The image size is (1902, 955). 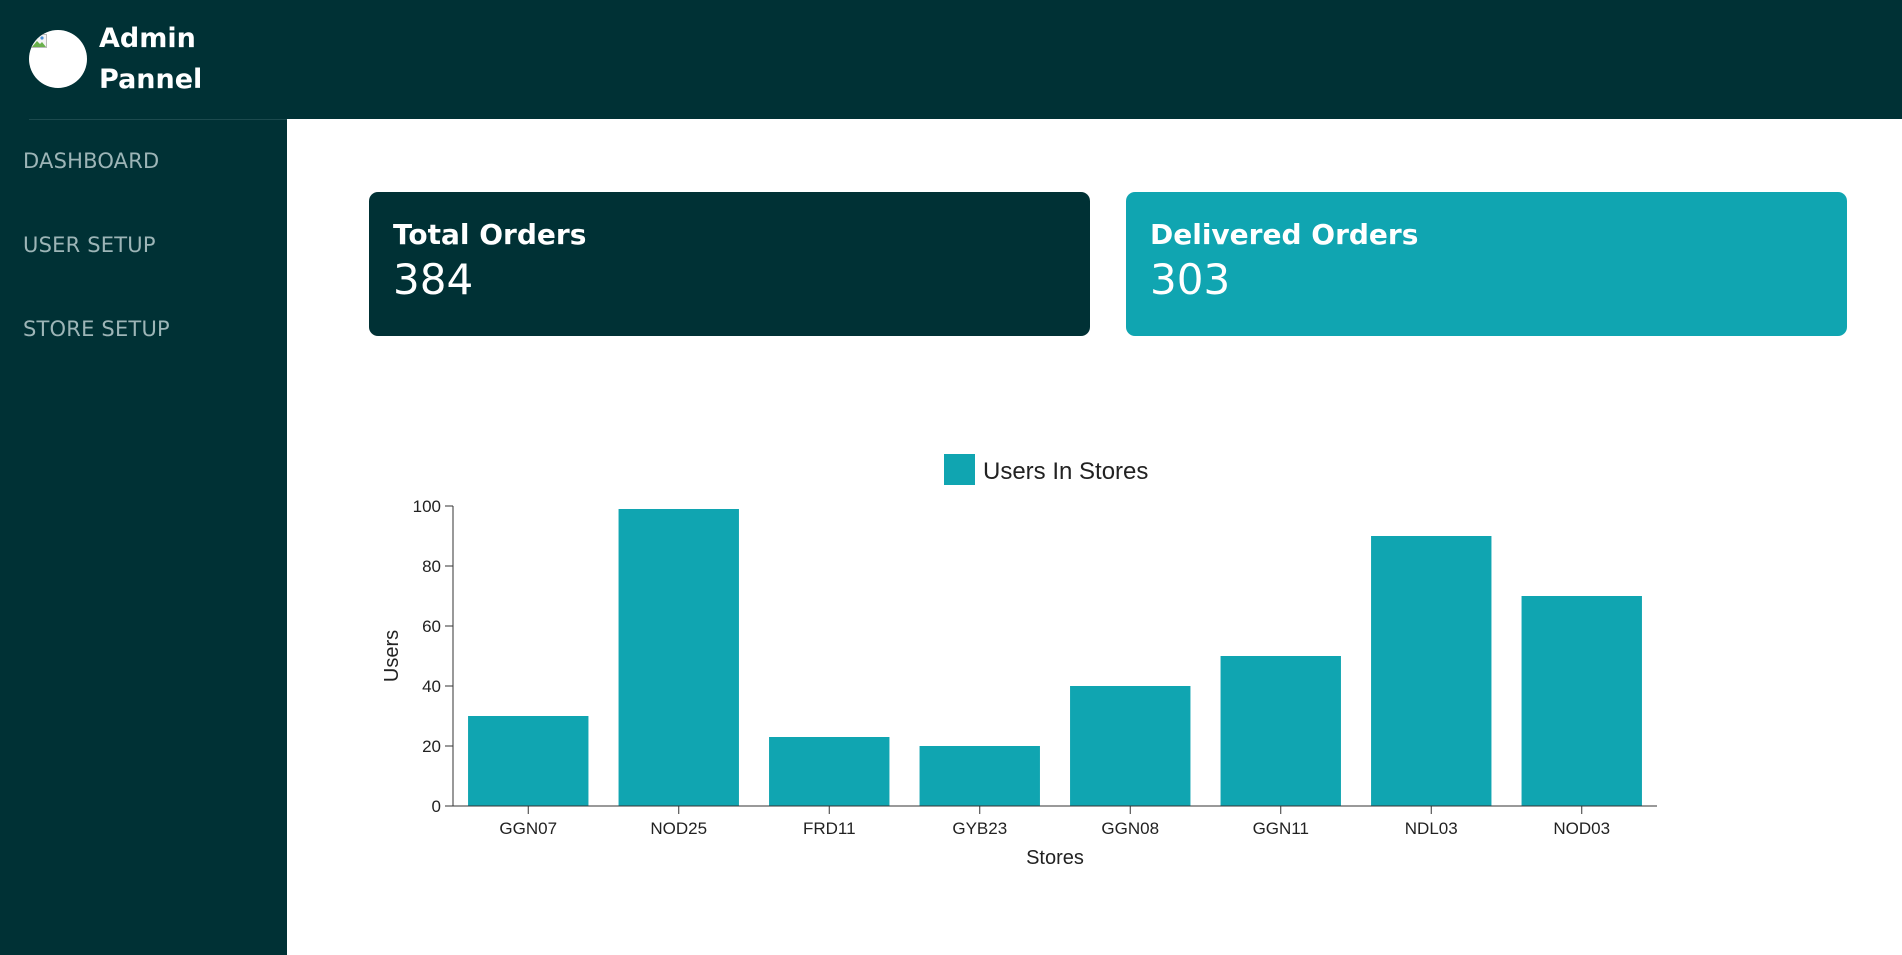 I want to click on x-tick-label: NOD03, so click(x=1581, y=828).